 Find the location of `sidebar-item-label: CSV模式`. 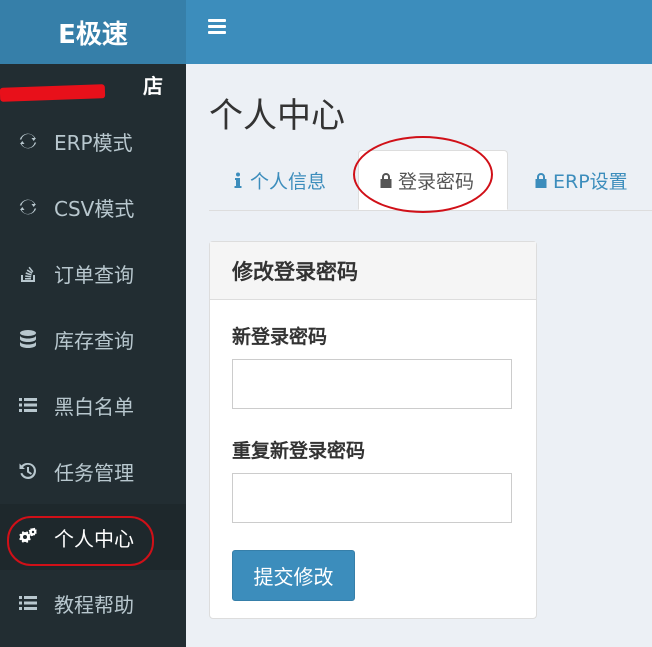

sidebar-item-label: CSV模式 is located at coordinates (94, 208).